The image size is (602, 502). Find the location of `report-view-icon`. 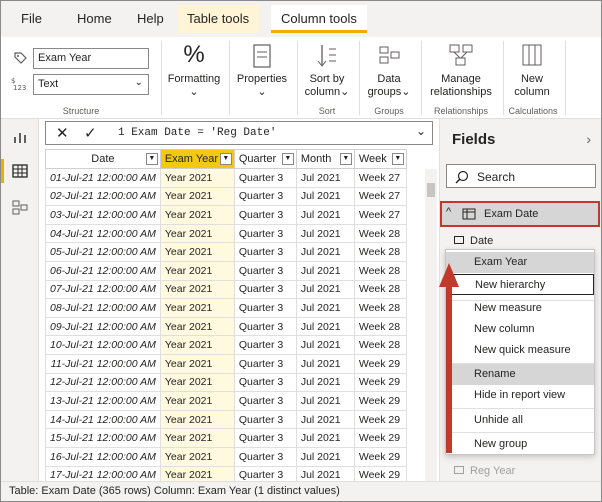

report-view-icon is located at coordinates (20, 137).